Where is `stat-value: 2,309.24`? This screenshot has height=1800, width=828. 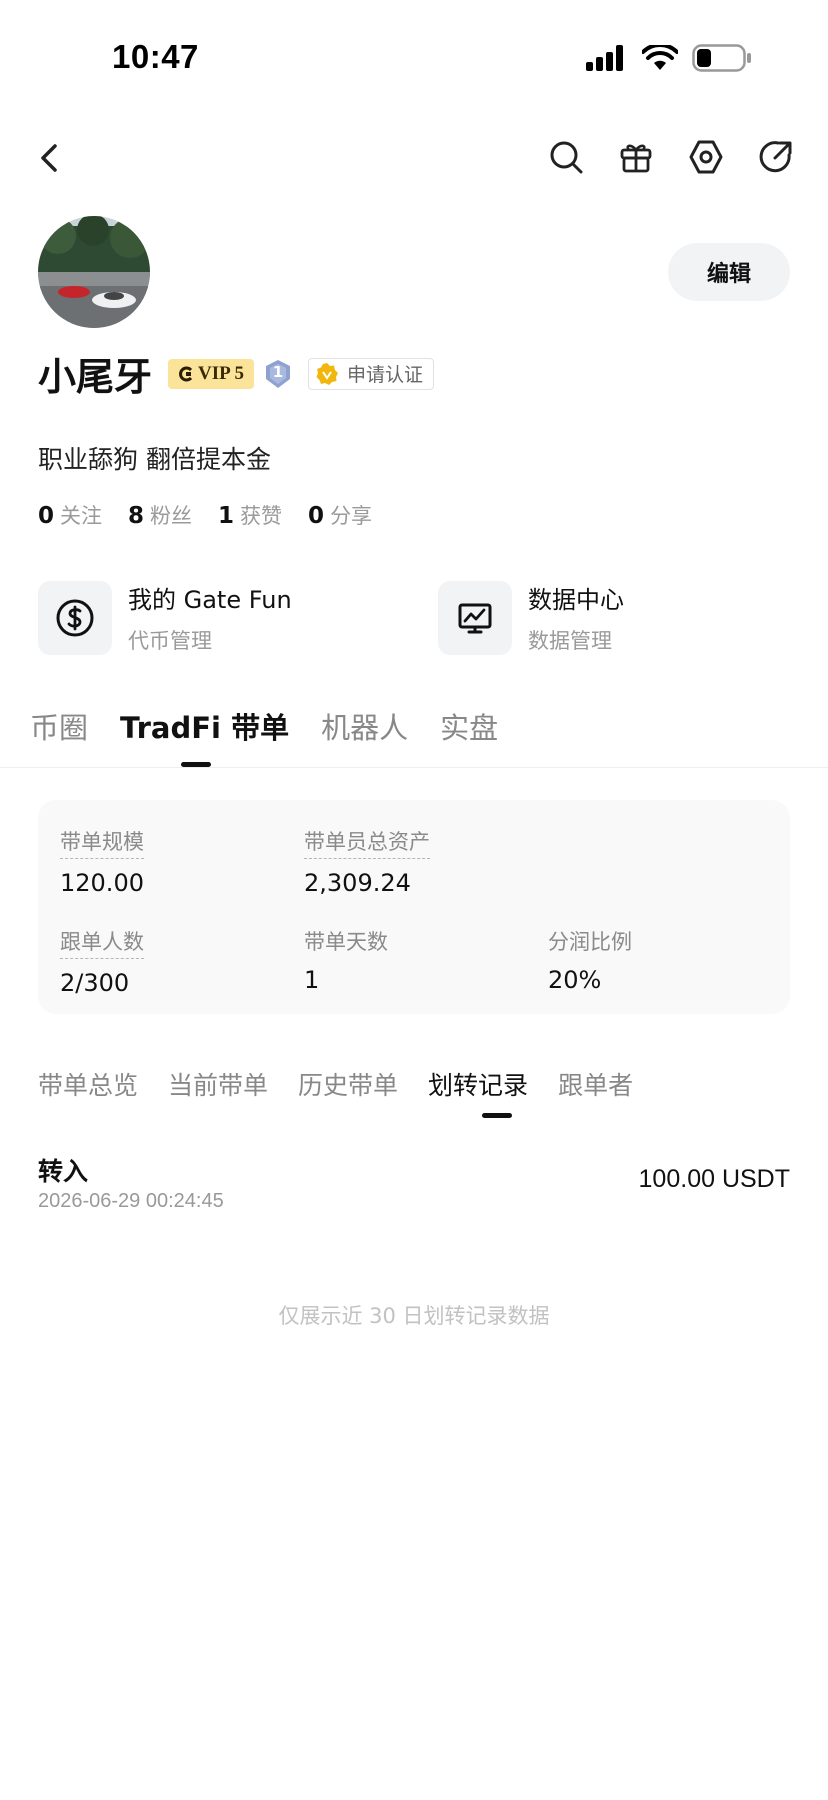 stat-value: 2,309.24 is located at coordinates (357, 883).